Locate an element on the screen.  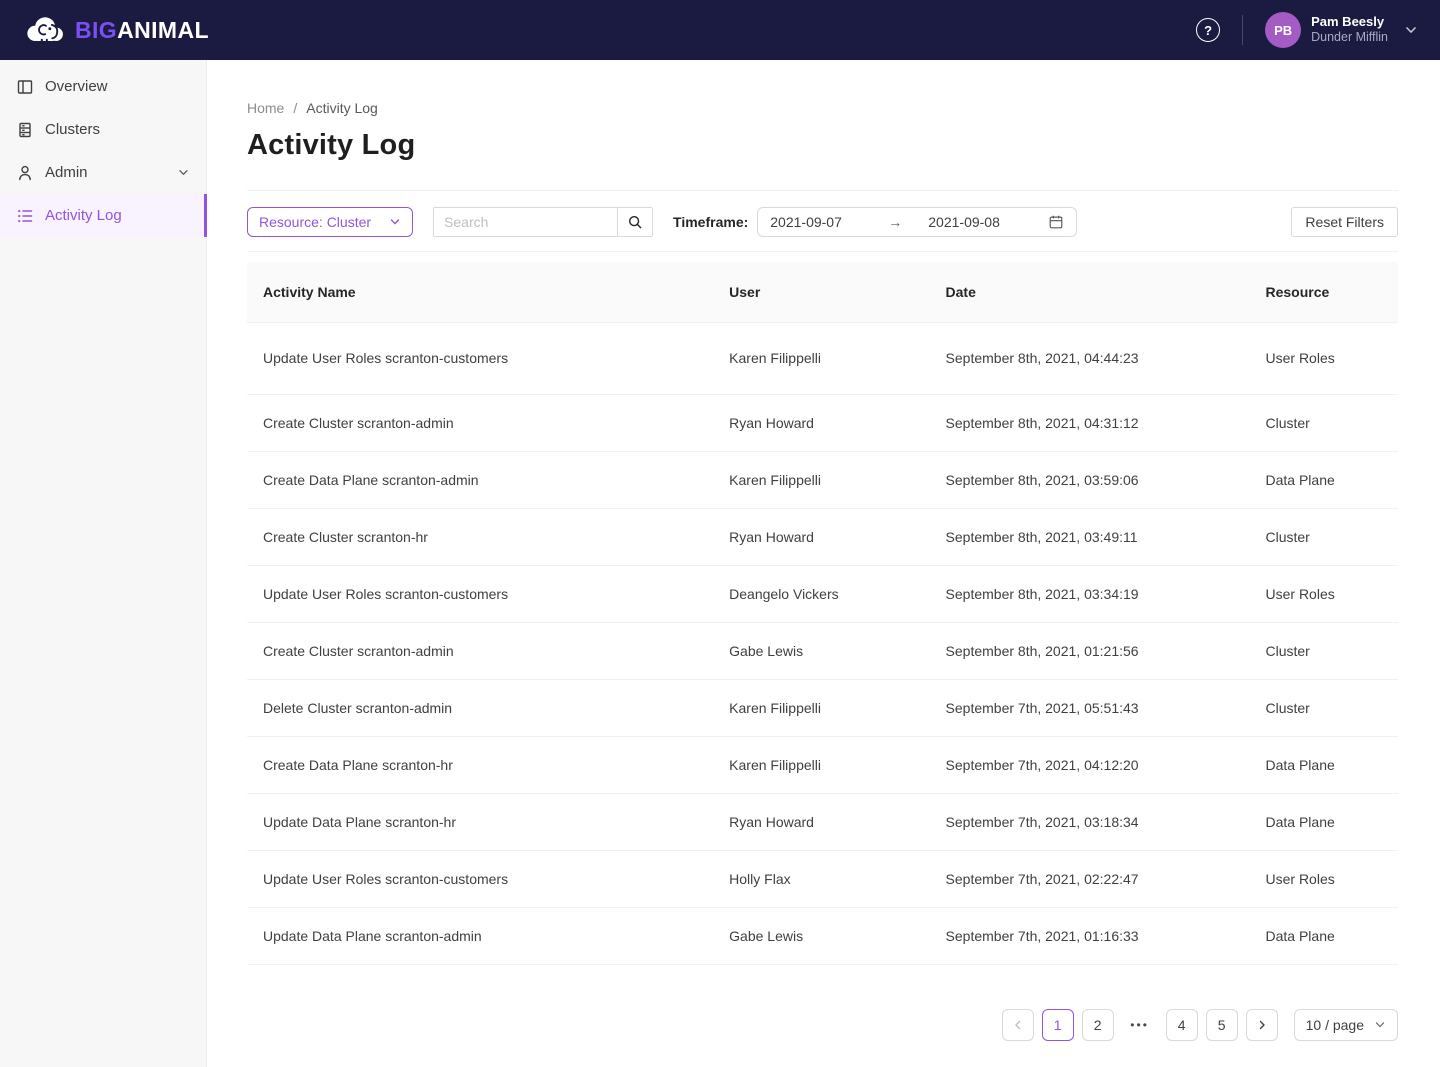
cell-activity: Update Data Plane scranton-hr is located at coordinates (480, 822).